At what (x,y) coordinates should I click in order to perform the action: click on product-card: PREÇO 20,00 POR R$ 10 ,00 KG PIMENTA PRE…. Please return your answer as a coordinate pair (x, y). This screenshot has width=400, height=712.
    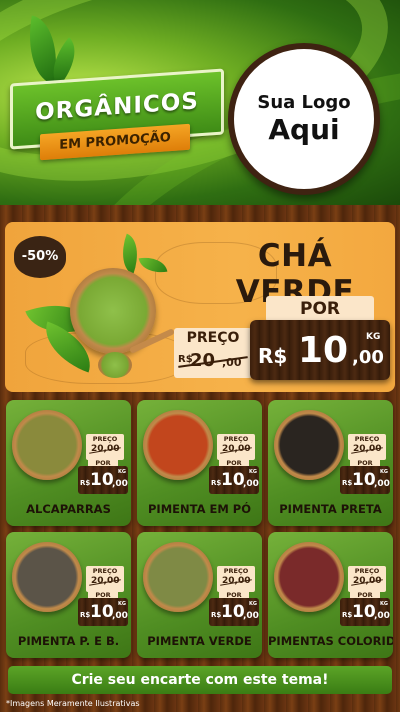
    Looking at the image, I should click on (330, 463).